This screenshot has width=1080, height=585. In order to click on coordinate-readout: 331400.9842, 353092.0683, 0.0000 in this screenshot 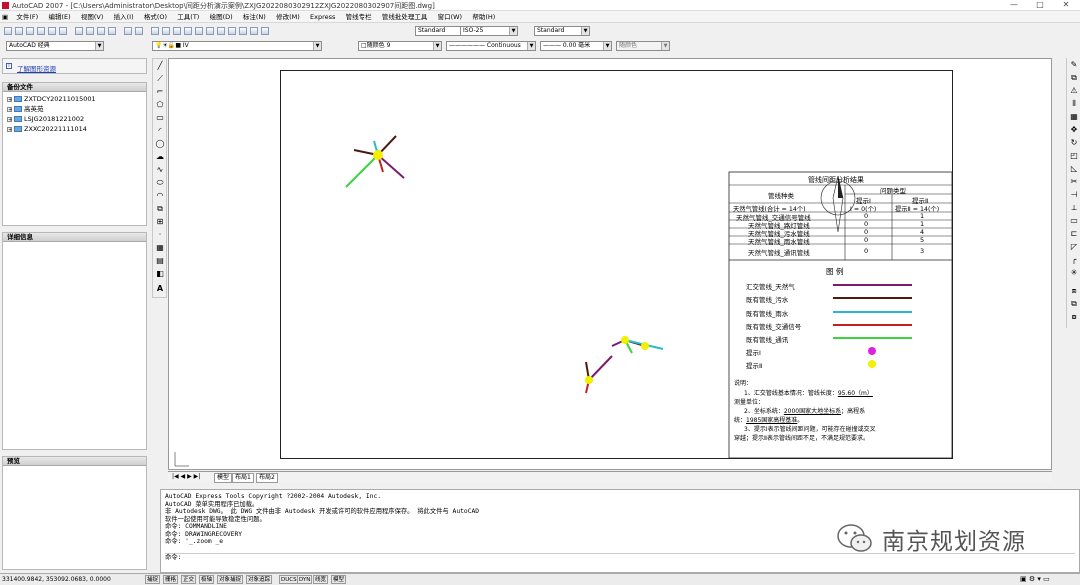, I will do `click(56, 579)`.